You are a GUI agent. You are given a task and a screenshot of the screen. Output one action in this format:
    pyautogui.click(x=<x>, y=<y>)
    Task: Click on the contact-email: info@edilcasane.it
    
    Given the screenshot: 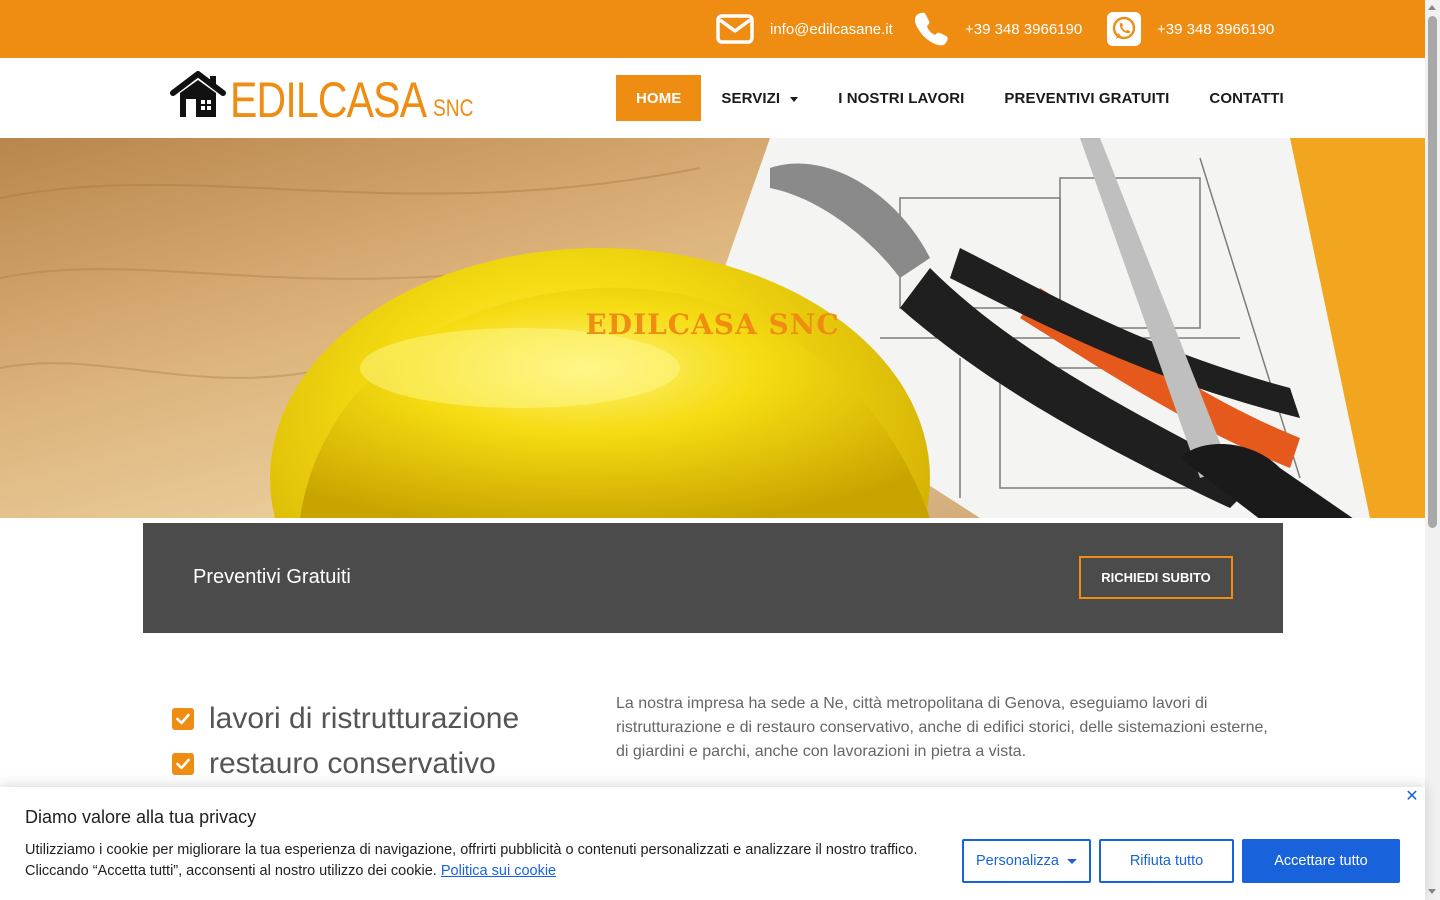 What is the action you would take?
    pyautogui.click(x=804, y=29)
    